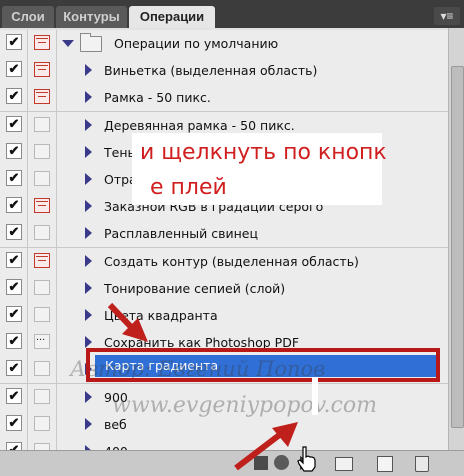 This screenshot has width=464, height=476. Describe the element at coordinates (261, 463) in the screenshot. I see `stop-icon` at that location.